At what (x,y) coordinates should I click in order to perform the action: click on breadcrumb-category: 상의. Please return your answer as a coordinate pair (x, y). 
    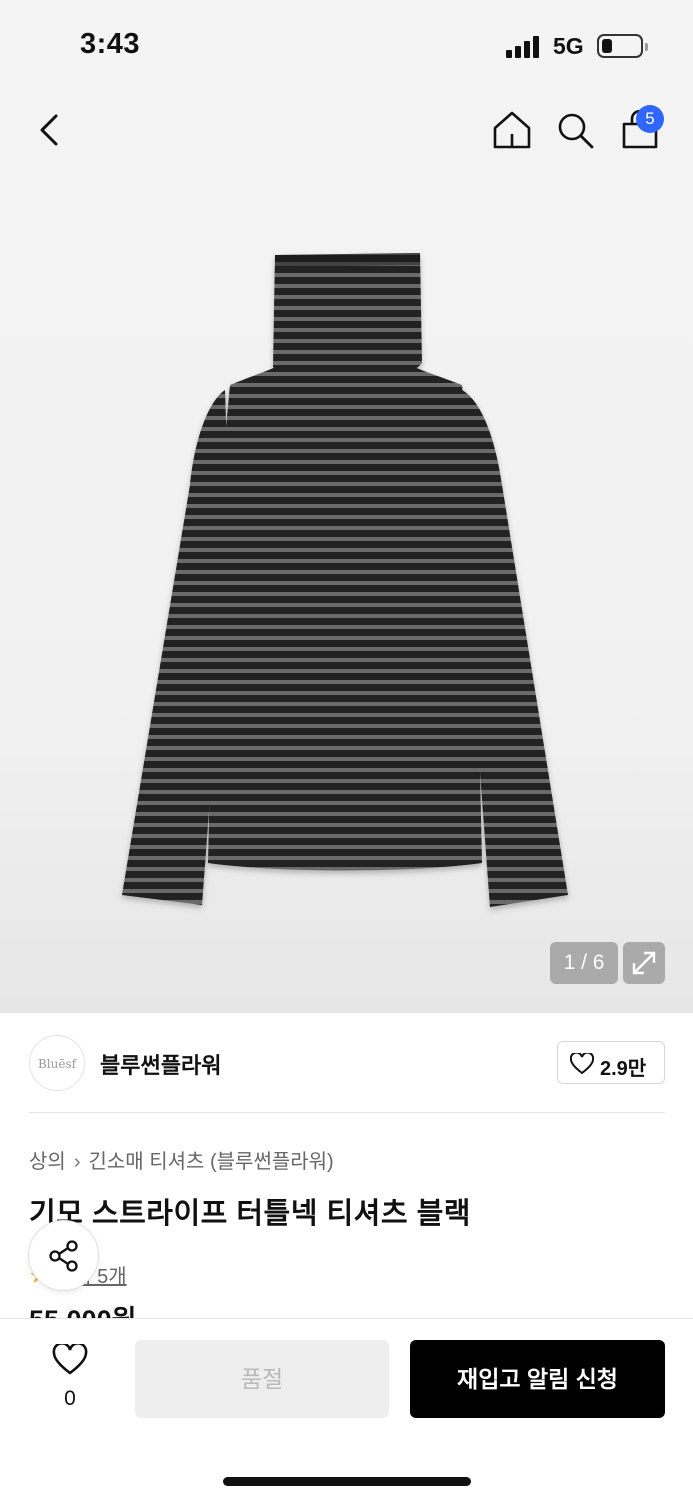
    Looking at the image, I should click on (47, 1162).